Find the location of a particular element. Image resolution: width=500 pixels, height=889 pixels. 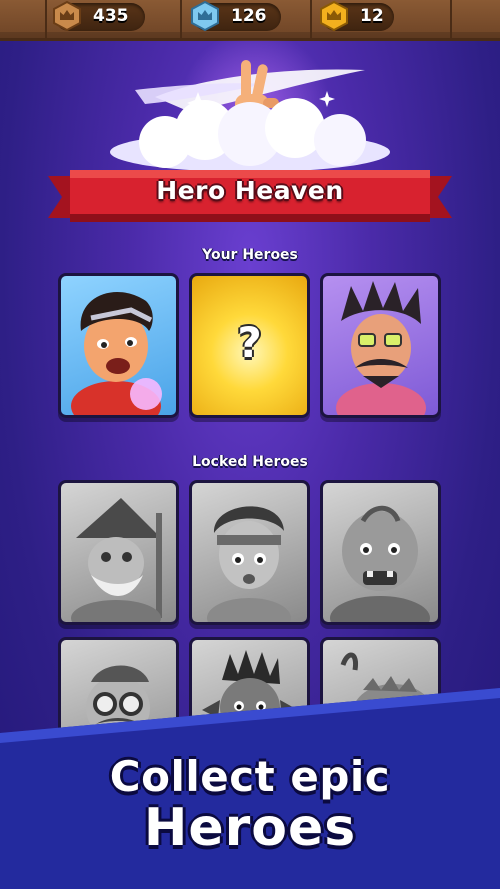

locked-hero-card-old-wizard is located at coordinates (118, 552).